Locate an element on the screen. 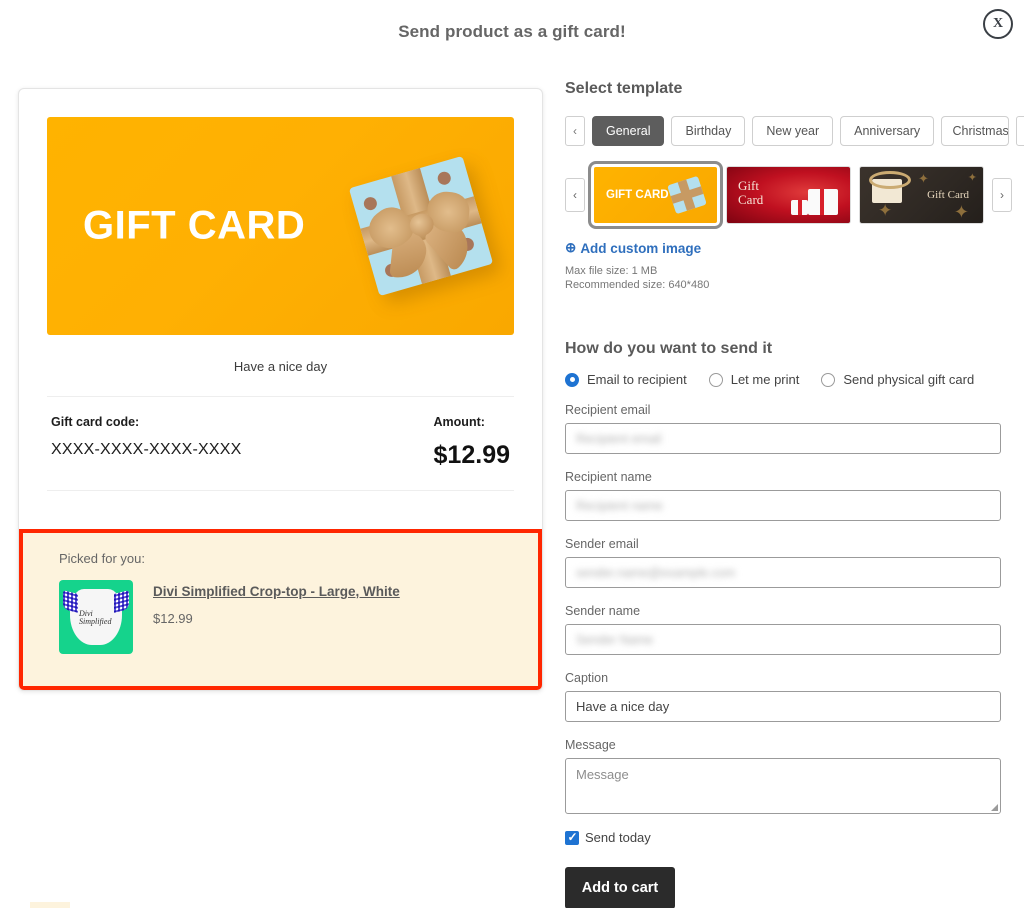  recipient-email-field-group: Recipient email Recipient email is located at coordinates (783, 428).